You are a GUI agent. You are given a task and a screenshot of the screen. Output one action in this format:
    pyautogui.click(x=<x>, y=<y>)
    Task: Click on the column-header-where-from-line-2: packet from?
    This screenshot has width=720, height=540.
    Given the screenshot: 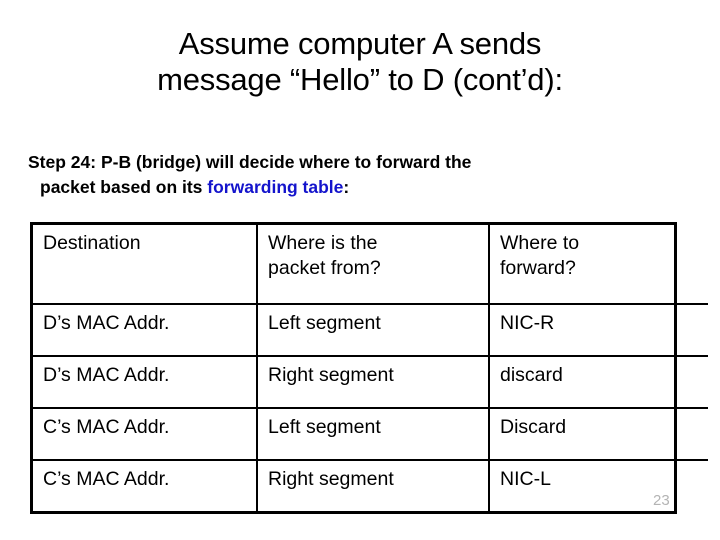 What is the action you would take?
    pyautogui.click(x=324, y=268)
    